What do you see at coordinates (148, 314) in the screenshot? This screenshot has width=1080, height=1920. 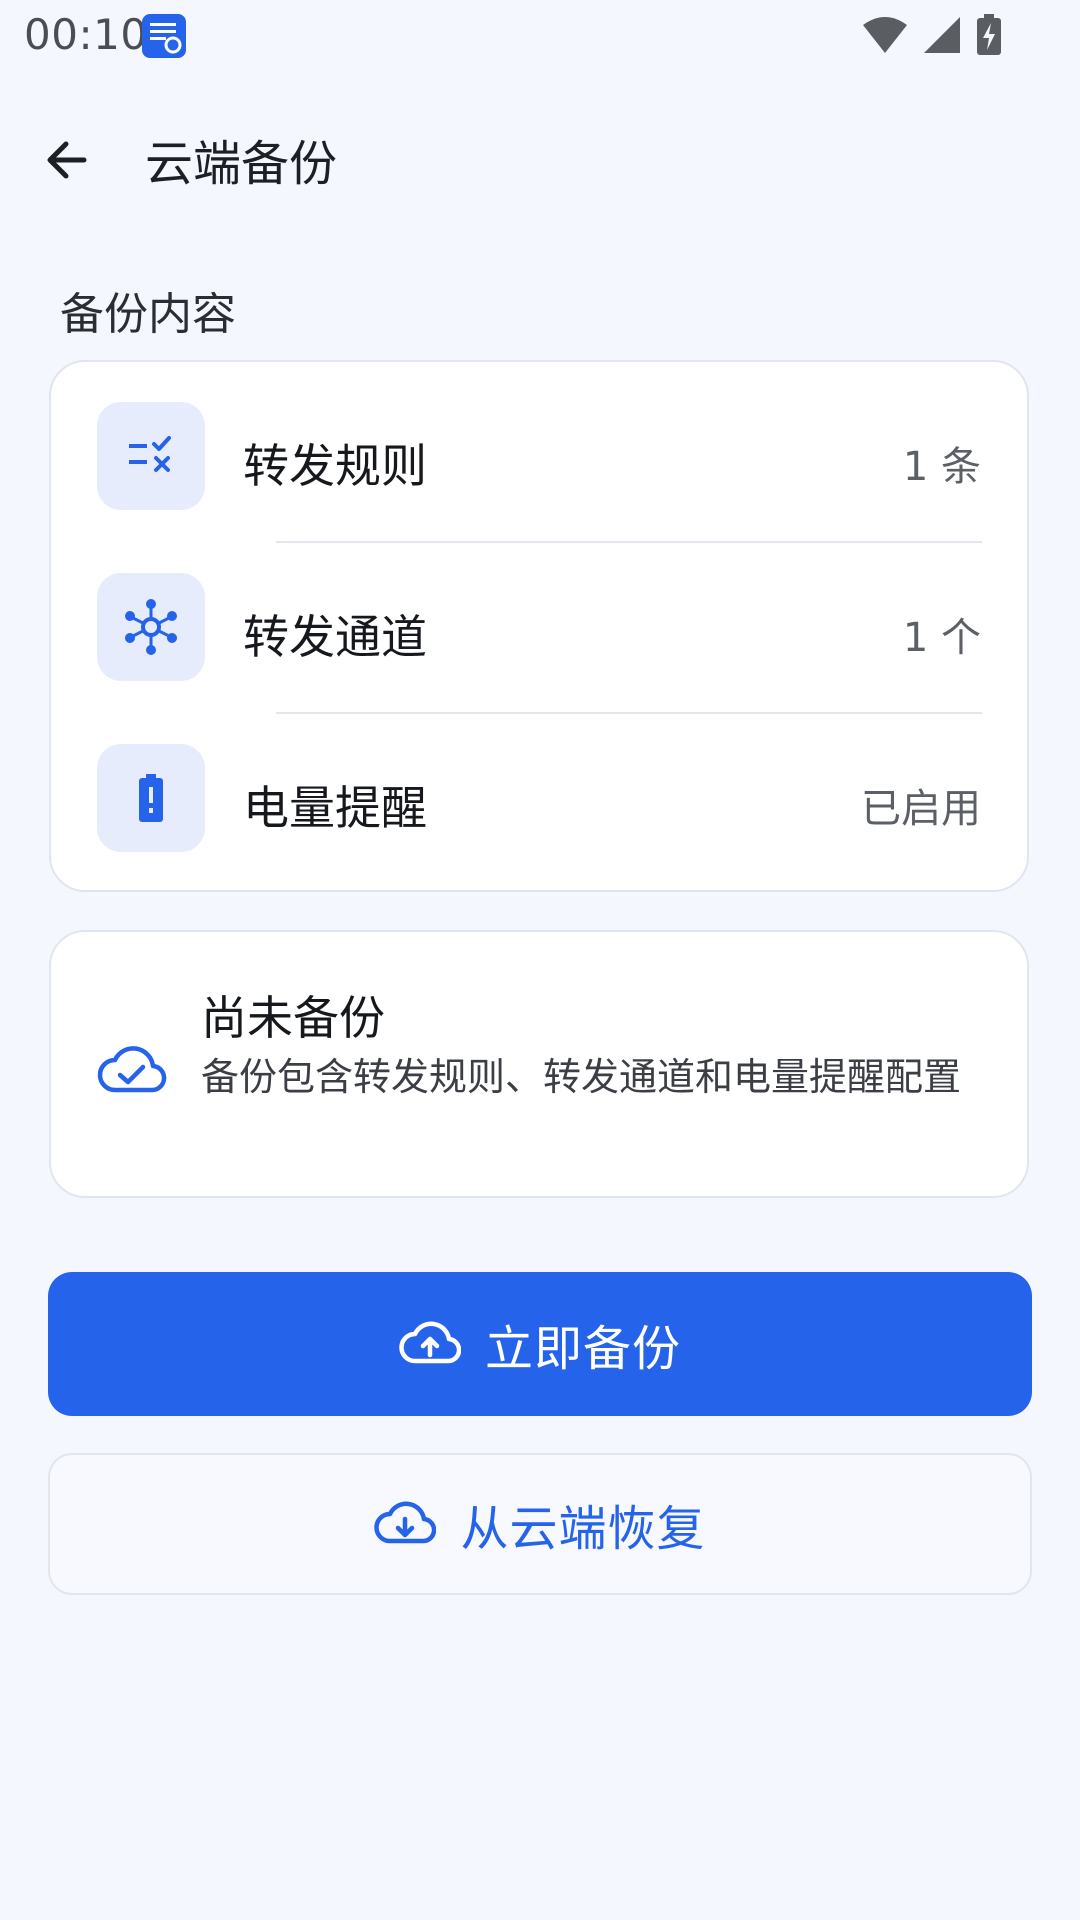 I see `section-label: 备份内容` at bounding box center [148, 314].